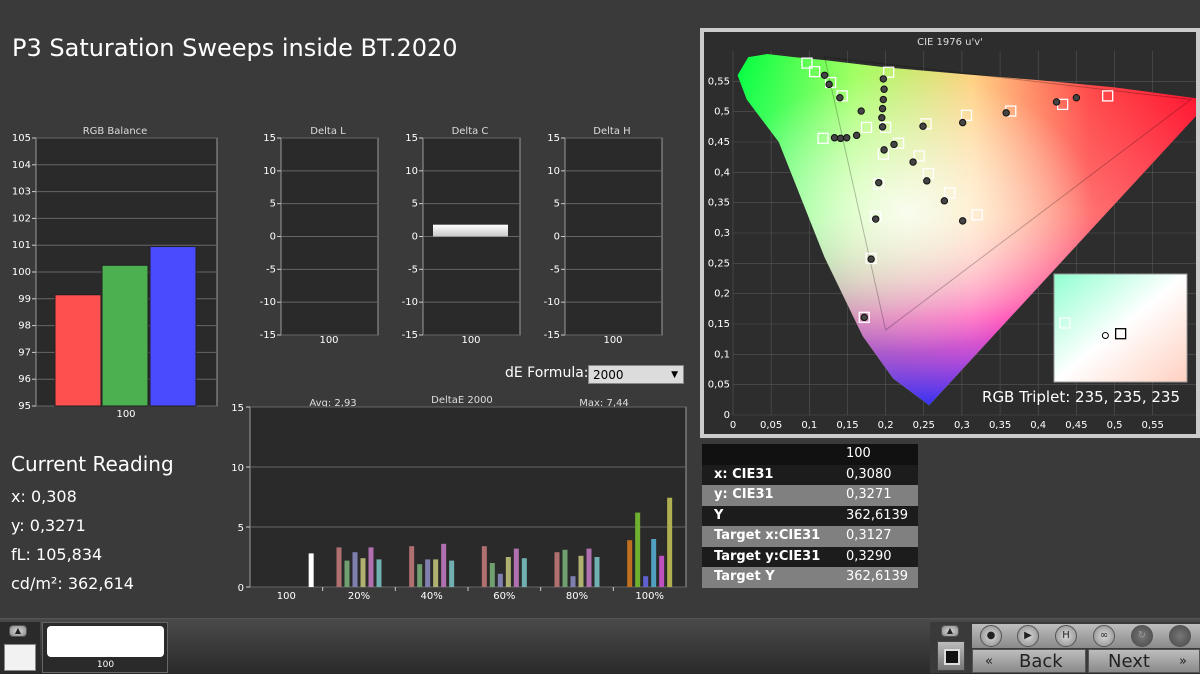 The image size is (1200, 674). Describe the element at coordinates (1076, 425) in the screenshot. I see `x-tick-label: 0,45` at that location.